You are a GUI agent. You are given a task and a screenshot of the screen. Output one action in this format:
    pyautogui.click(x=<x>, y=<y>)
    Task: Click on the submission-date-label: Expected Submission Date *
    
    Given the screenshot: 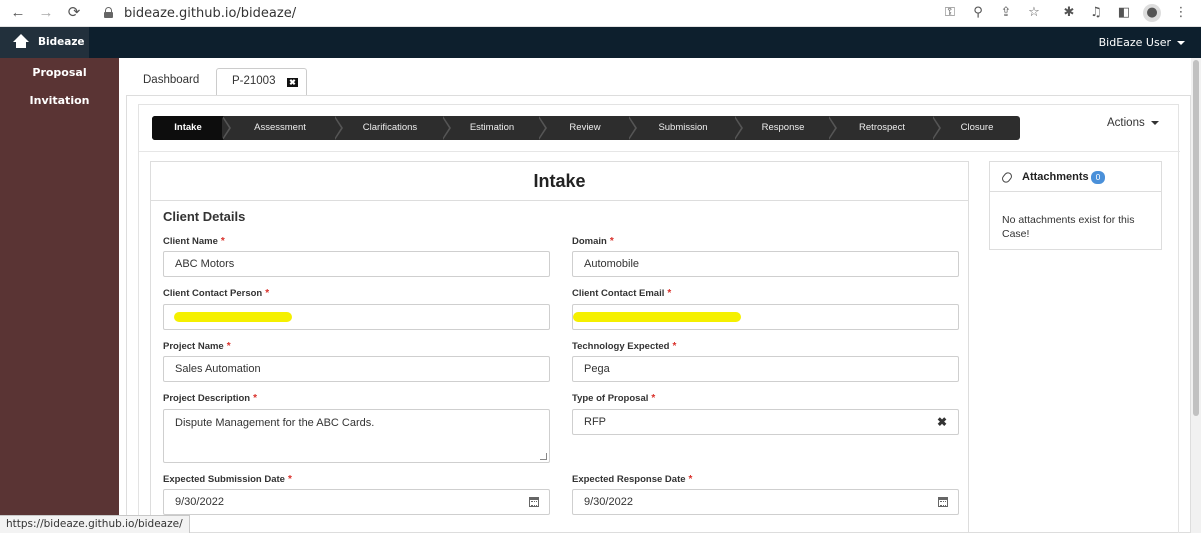 What is the action you would take?
    pyautogui.click(x=227, y=479)
    